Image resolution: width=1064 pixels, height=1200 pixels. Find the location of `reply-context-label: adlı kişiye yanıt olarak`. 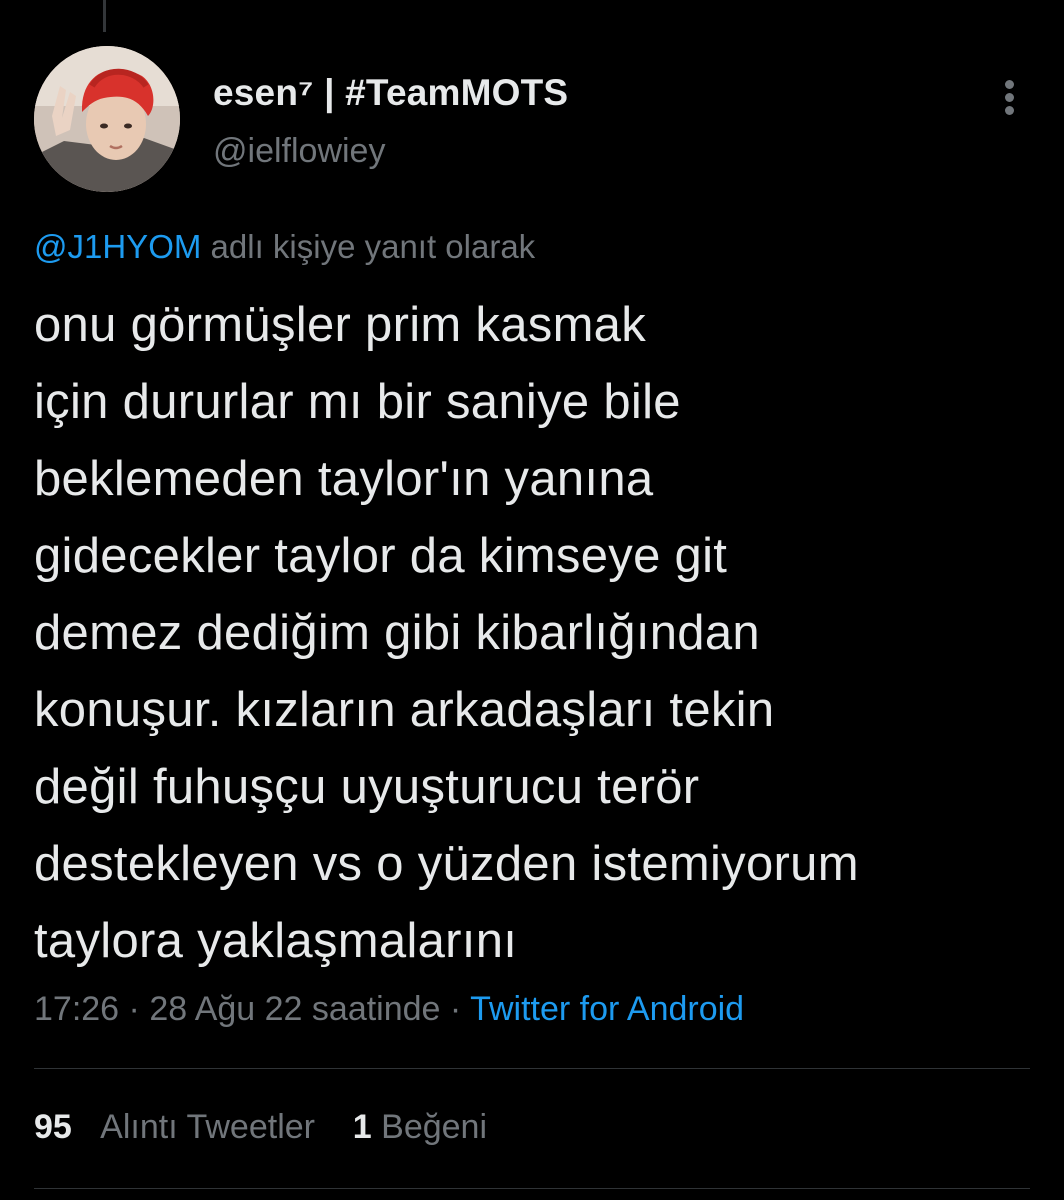

reply-context-label: adlı kişiye yanıt olarak is located at coordinates (368, 246).